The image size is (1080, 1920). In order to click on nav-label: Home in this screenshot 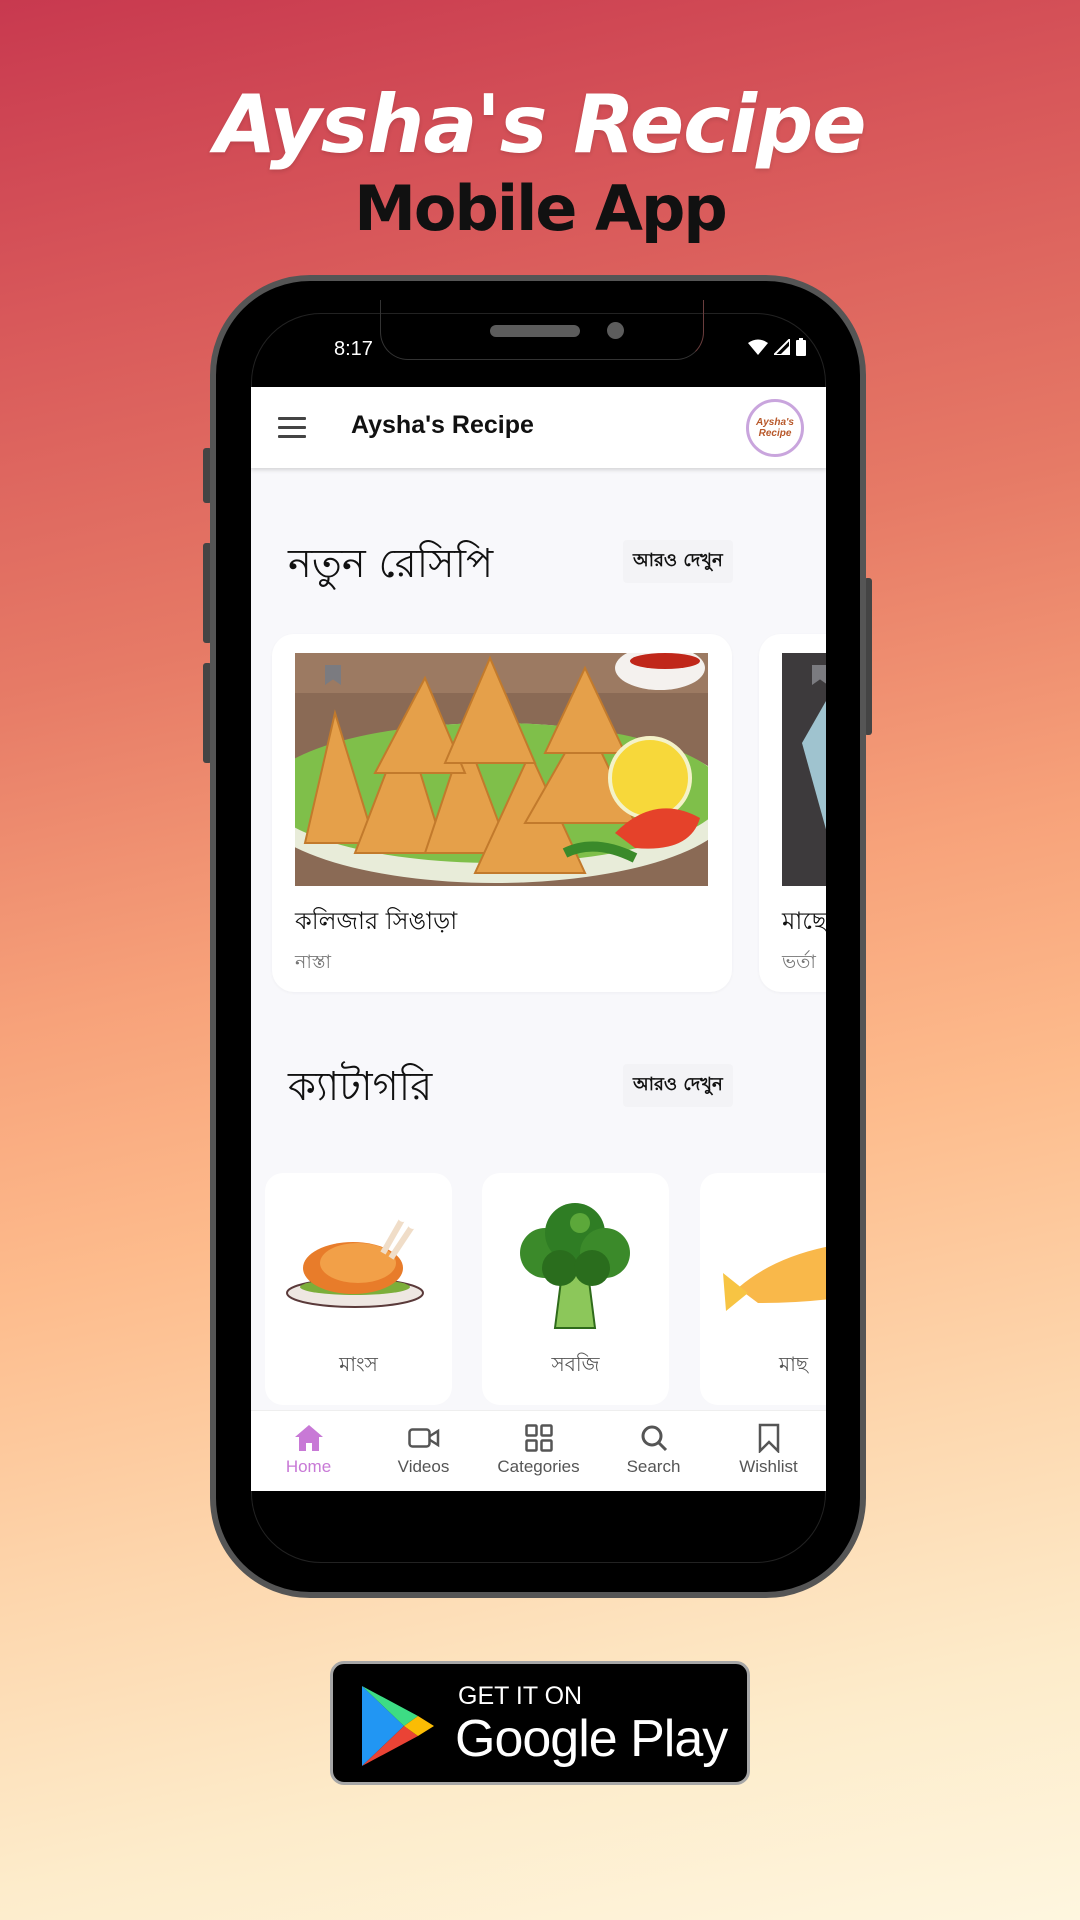, I will do `click(308, 1466)`.